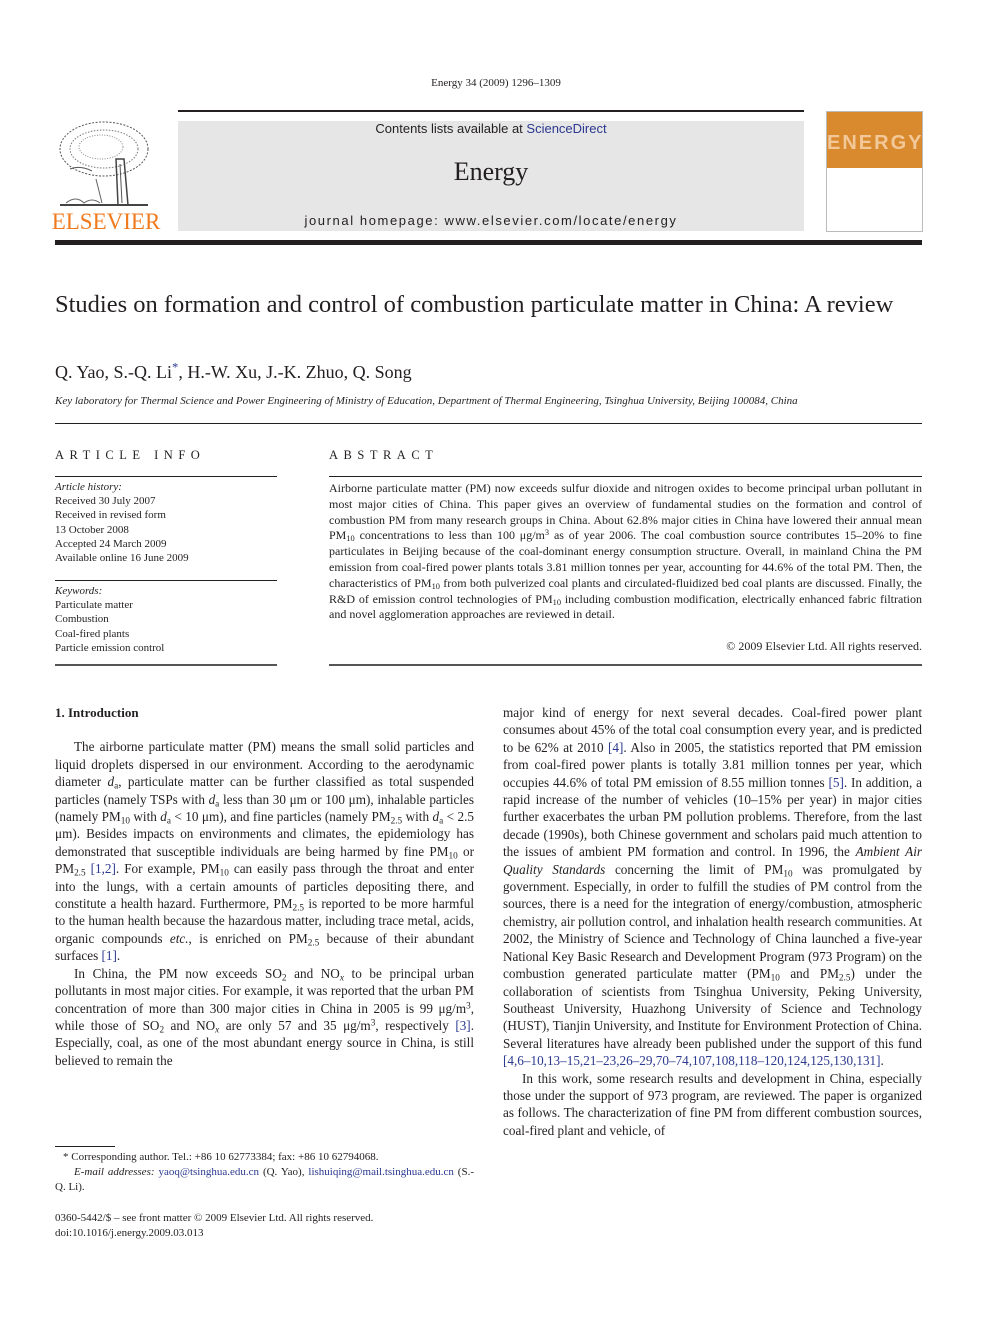 This screenshot has width=992, height=1323. What do you see at coordinates (92, 529) in the screenshot?
I see `history-item: 13 October 2008` at bounding box center [92, 529].